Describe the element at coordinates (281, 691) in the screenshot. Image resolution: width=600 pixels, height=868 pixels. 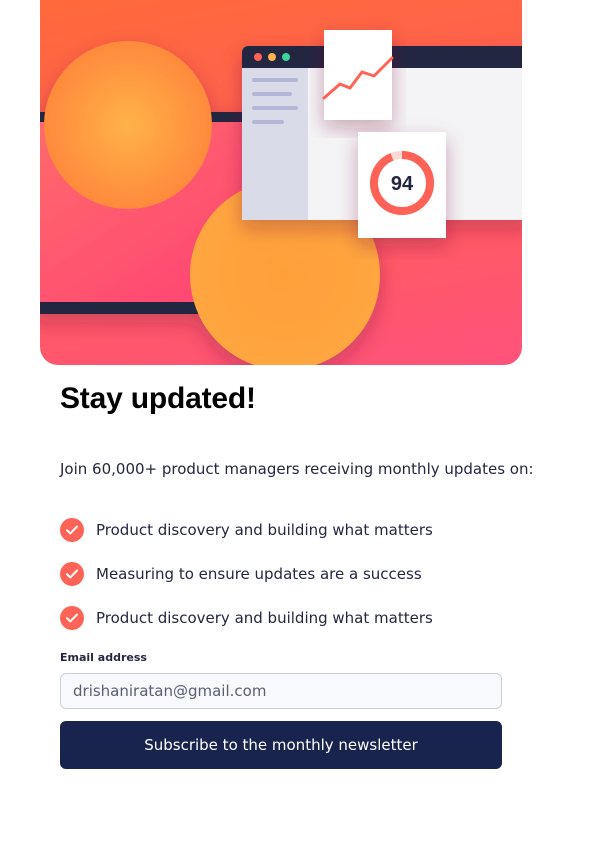
I see `email-field` at that location.